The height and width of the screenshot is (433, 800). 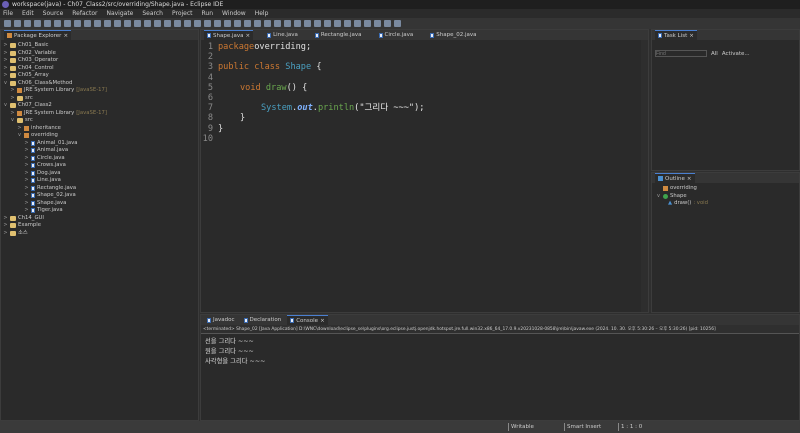 I want to click on menu-help: Help, so click(x=262, y=13).